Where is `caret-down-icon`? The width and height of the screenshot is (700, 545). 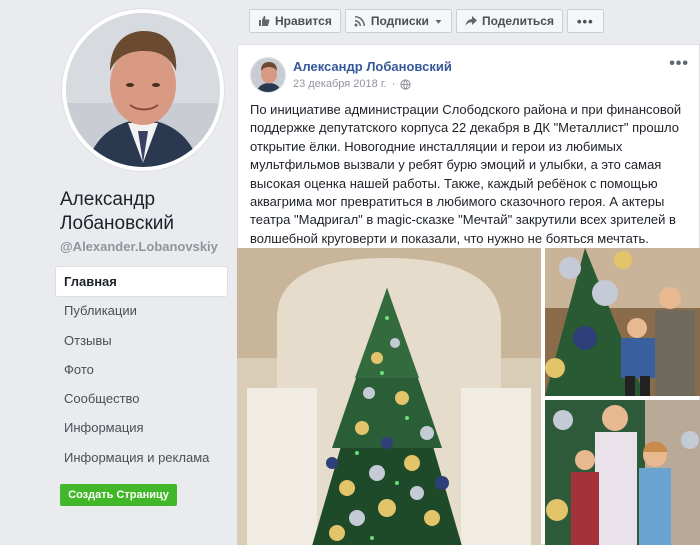 caret-down-icon is located at coordinates (438, 21).